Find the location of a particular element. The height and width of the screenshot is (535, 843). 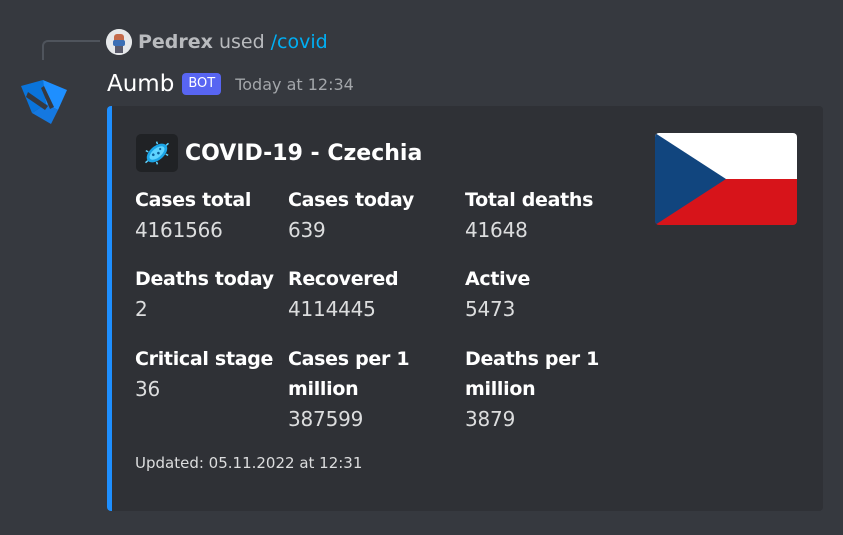

field-name: Deaths per 1 million is located at coordinates (532, 374).